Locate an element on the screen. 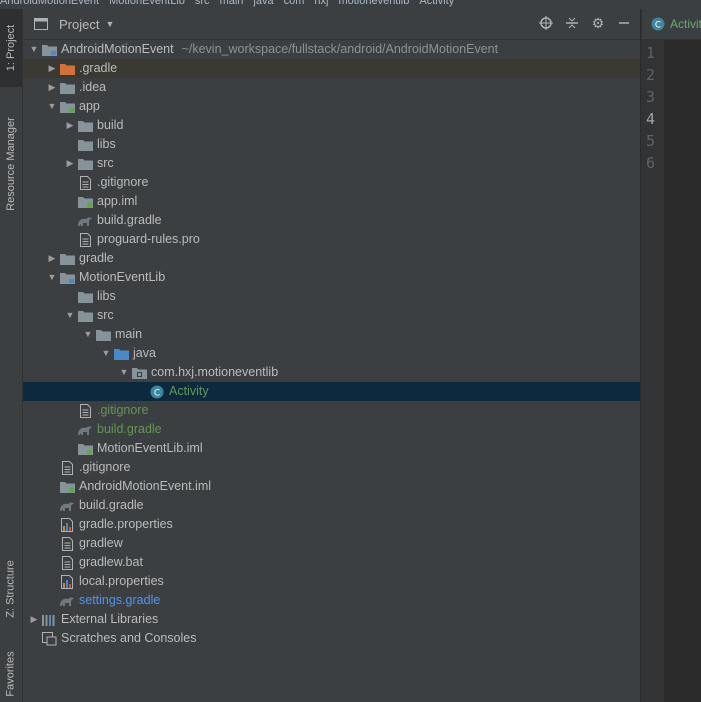 The height and width of the screenshot is (702, 701). properties-file-icon is located at coordinates (67, 525).